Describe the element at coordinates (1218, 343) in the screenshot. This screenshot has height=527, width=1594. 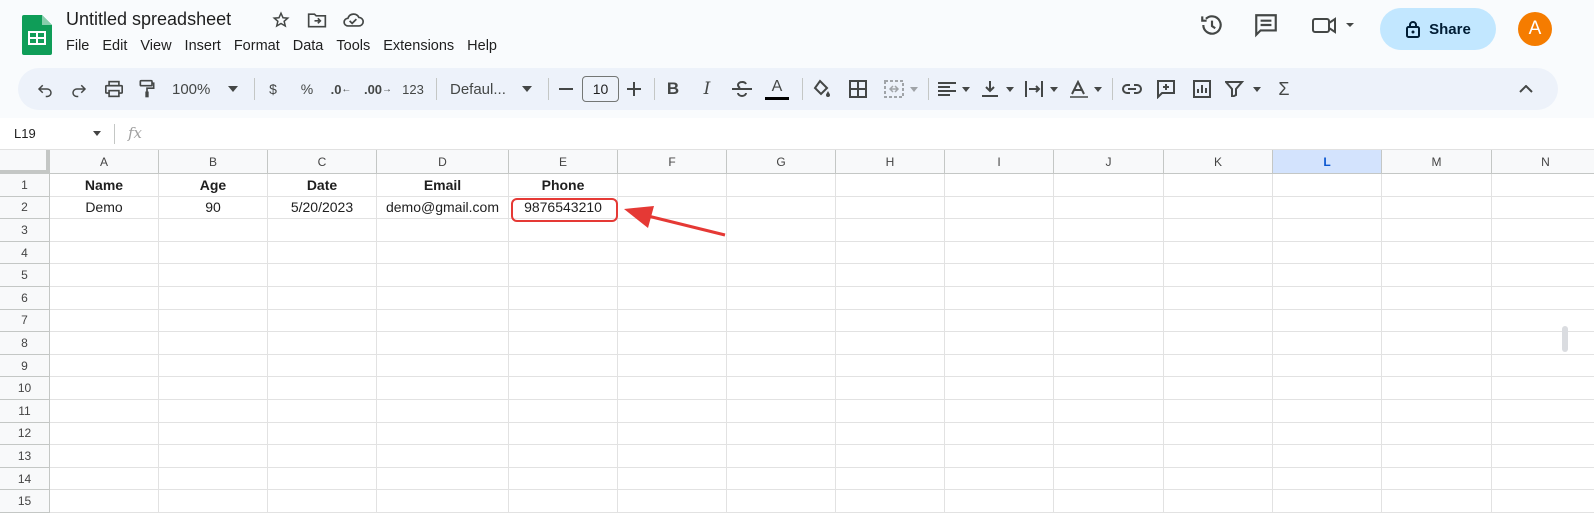
I see `cell-k8` at that location.